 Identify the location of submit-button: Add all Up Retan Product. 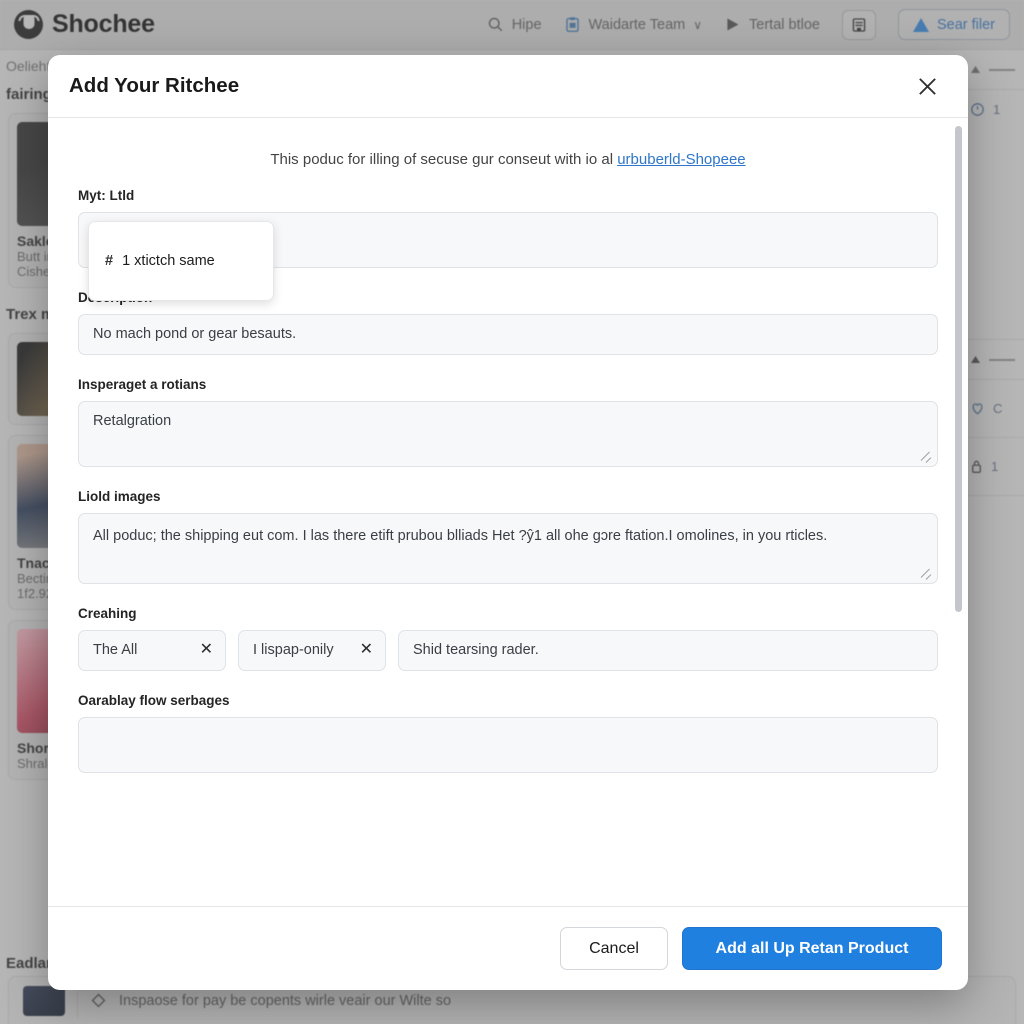
(812, 948).